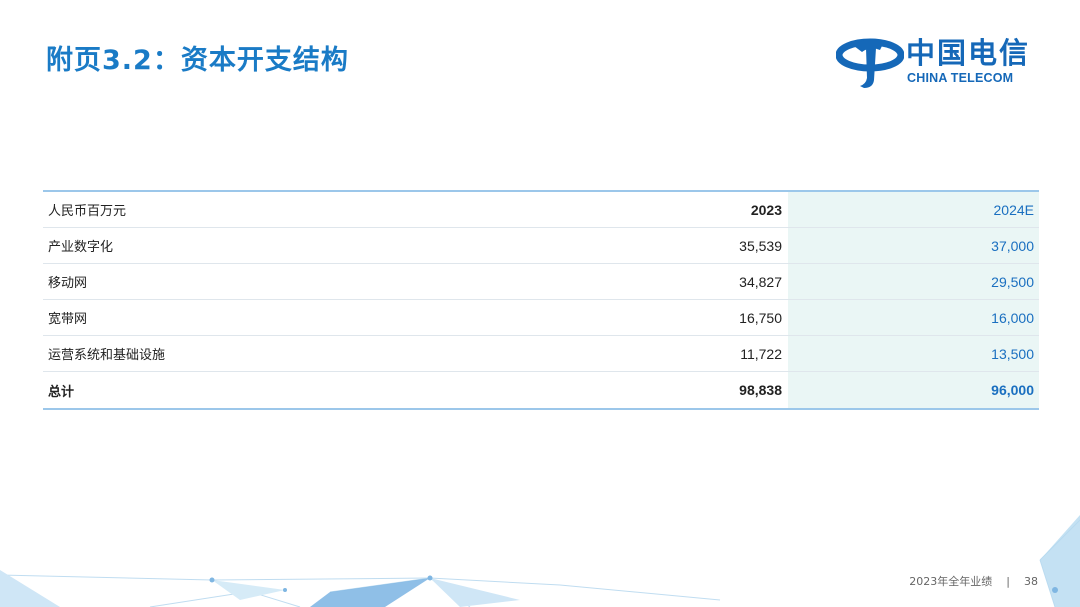  I want to click on column-header-2023: 2023, so click(766, 209).